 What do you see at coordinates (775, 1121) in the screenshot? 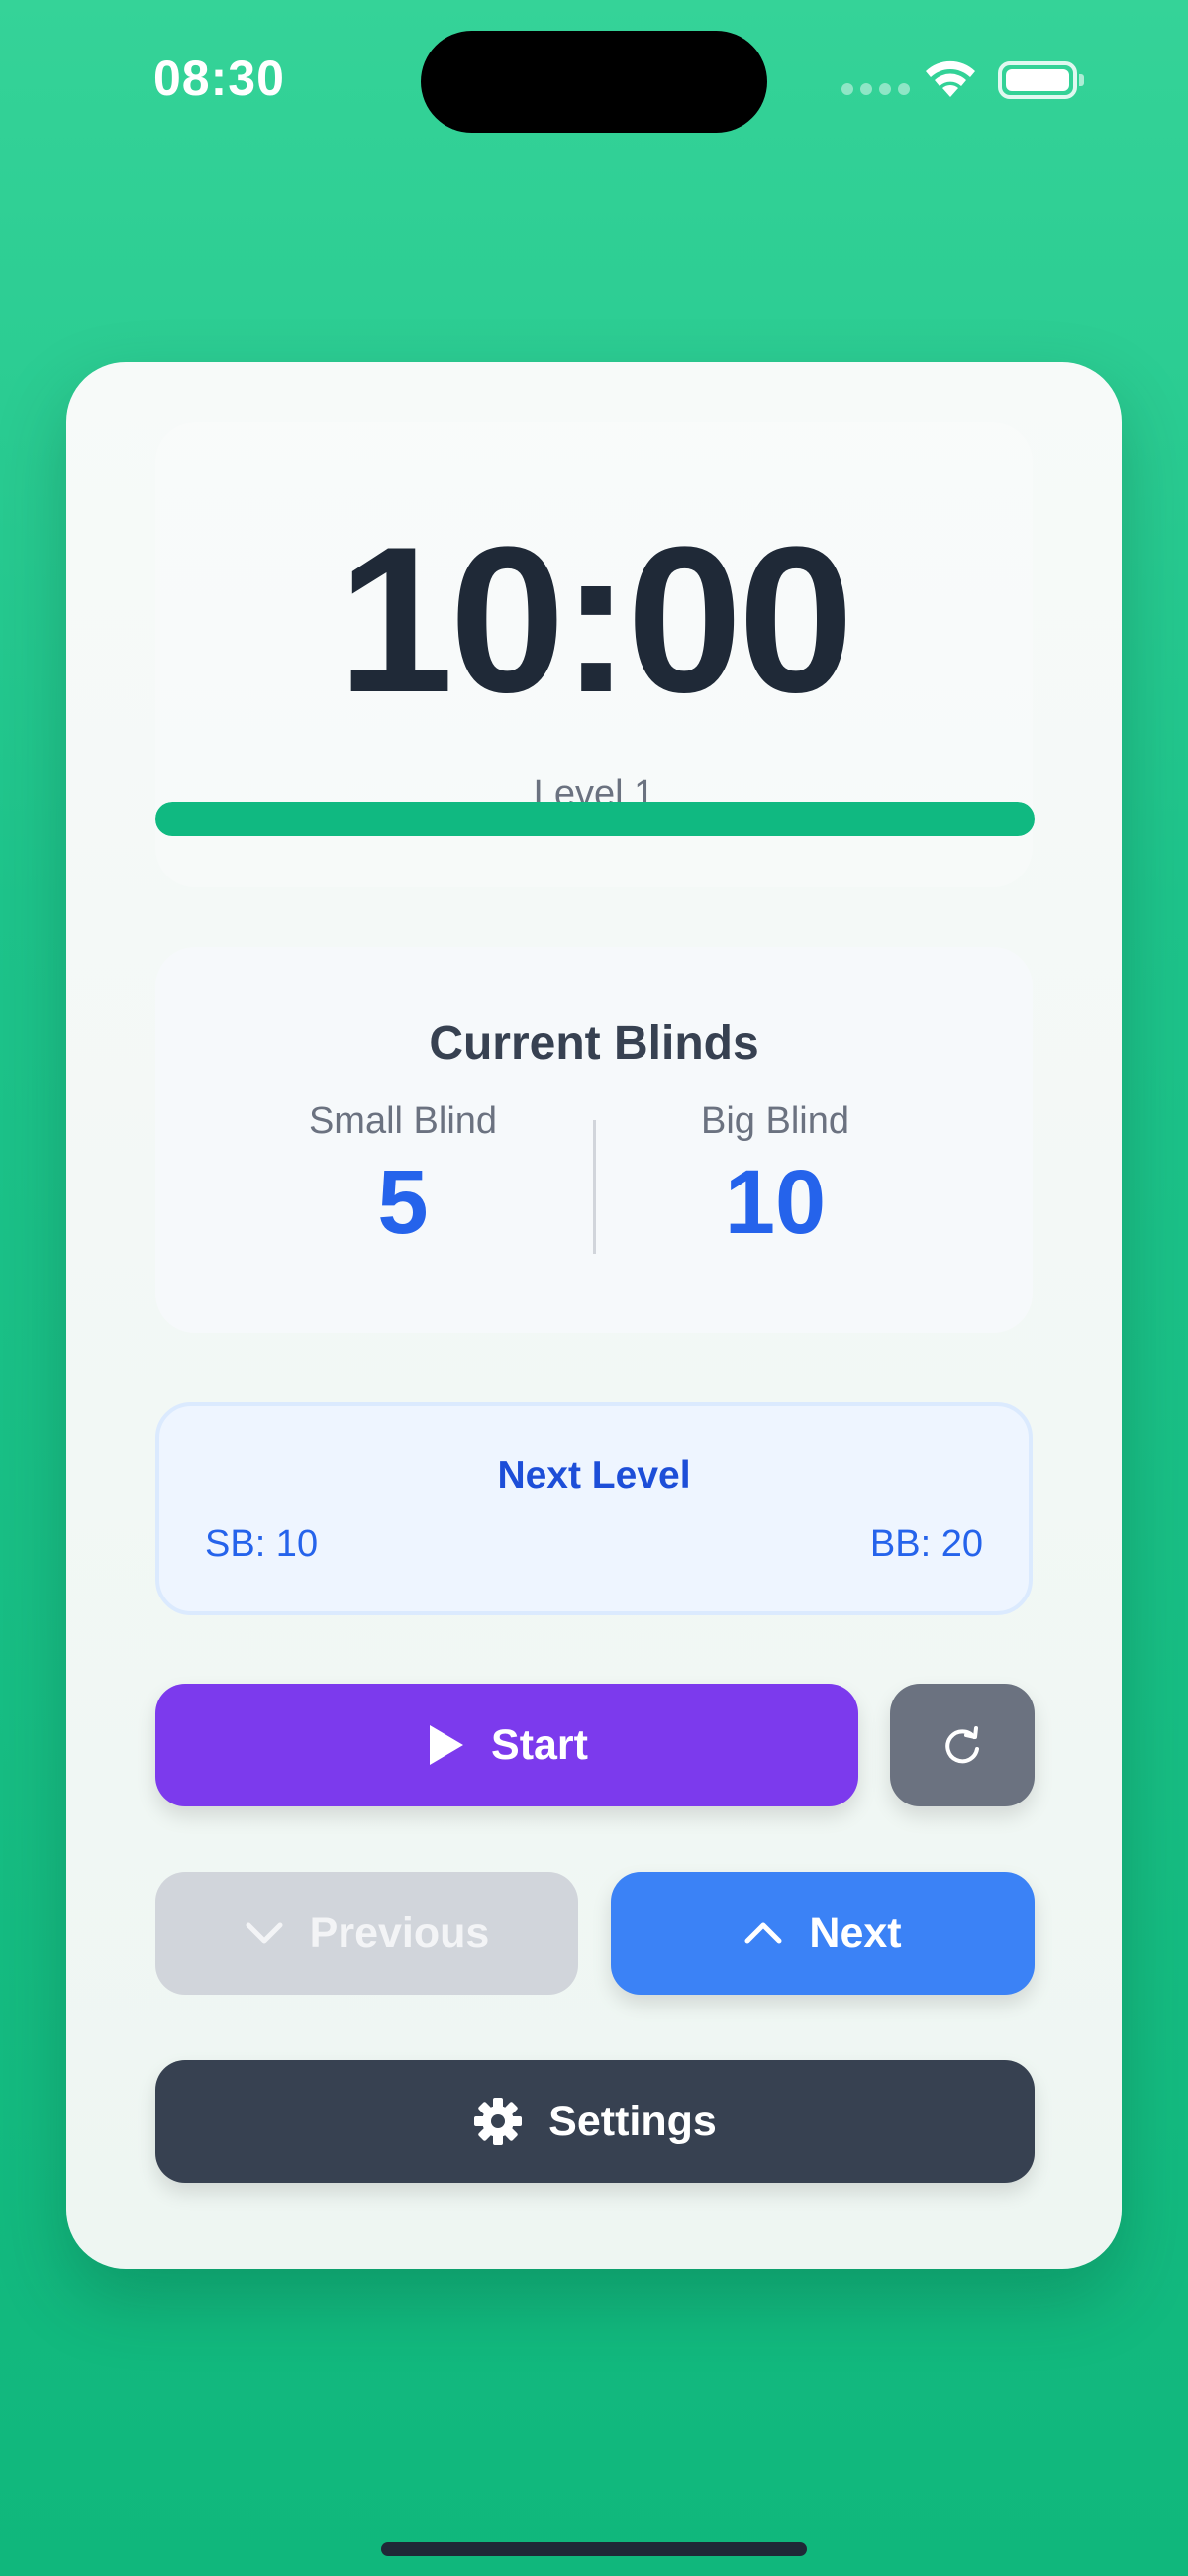
I see `big-blind-label: Big Blind` at bounding box center [775, 1121].